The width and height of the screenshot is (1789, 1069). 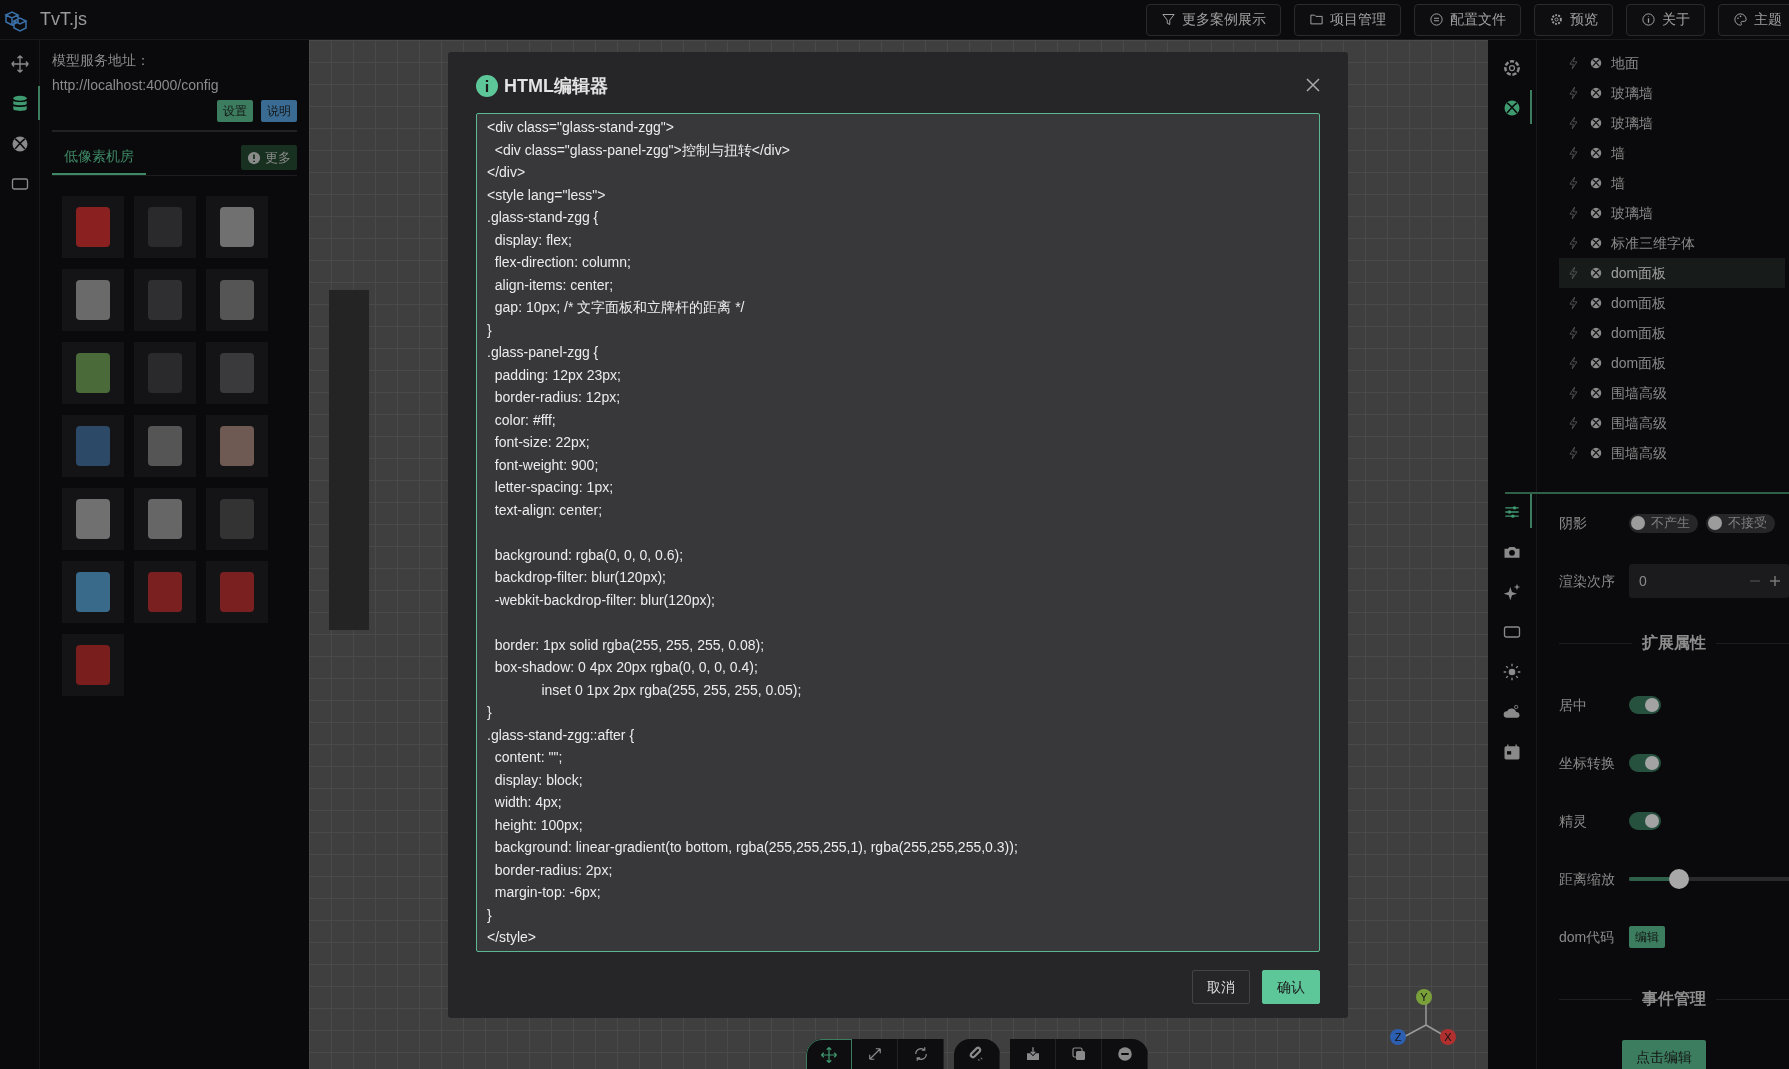 I want to click on axis-gizmo: Y Z X, so click(x=1428, y=1020).